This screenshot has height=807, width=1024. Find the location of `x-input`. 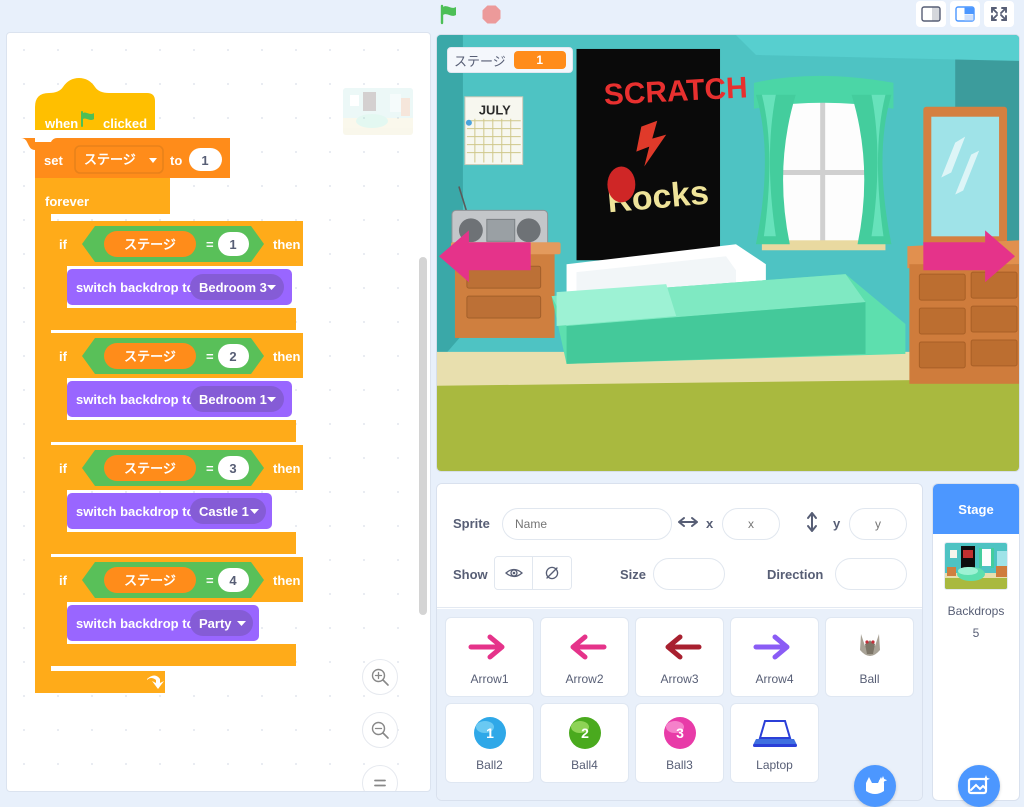

x-input is located at coordinates (751, 524).